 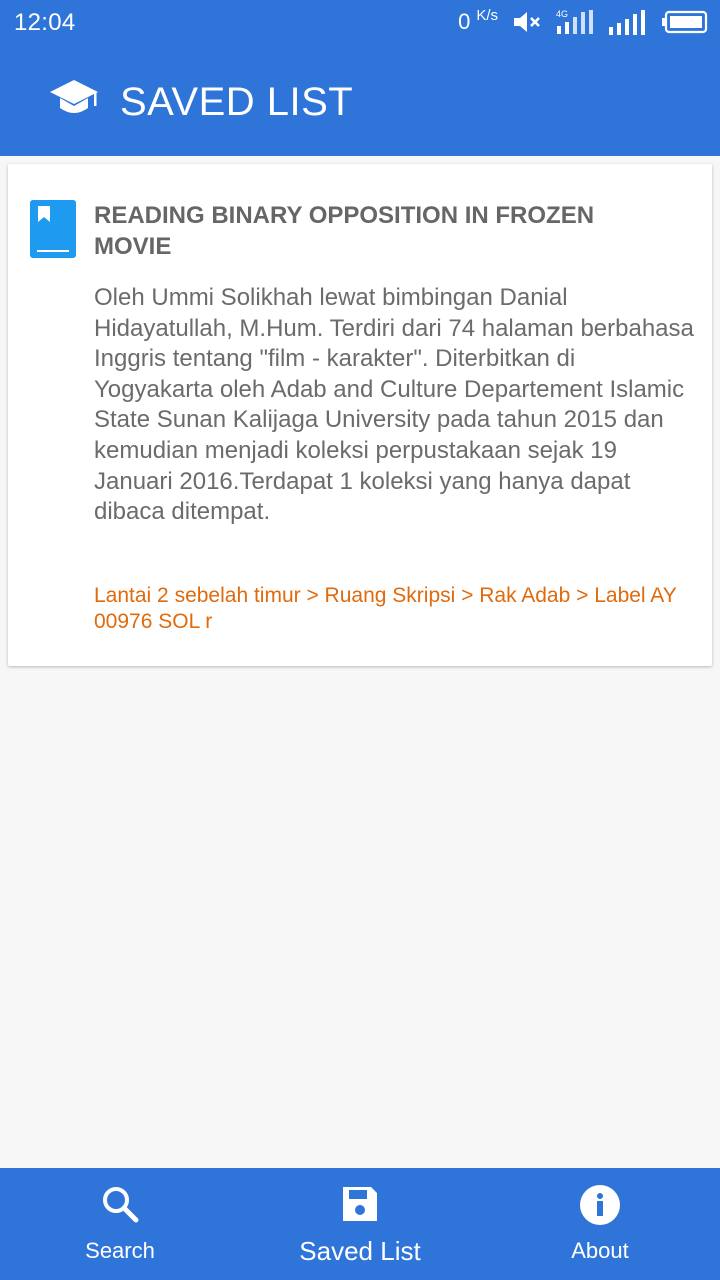 I want to click on status-time: 12:04, so click(x=45, y=22).